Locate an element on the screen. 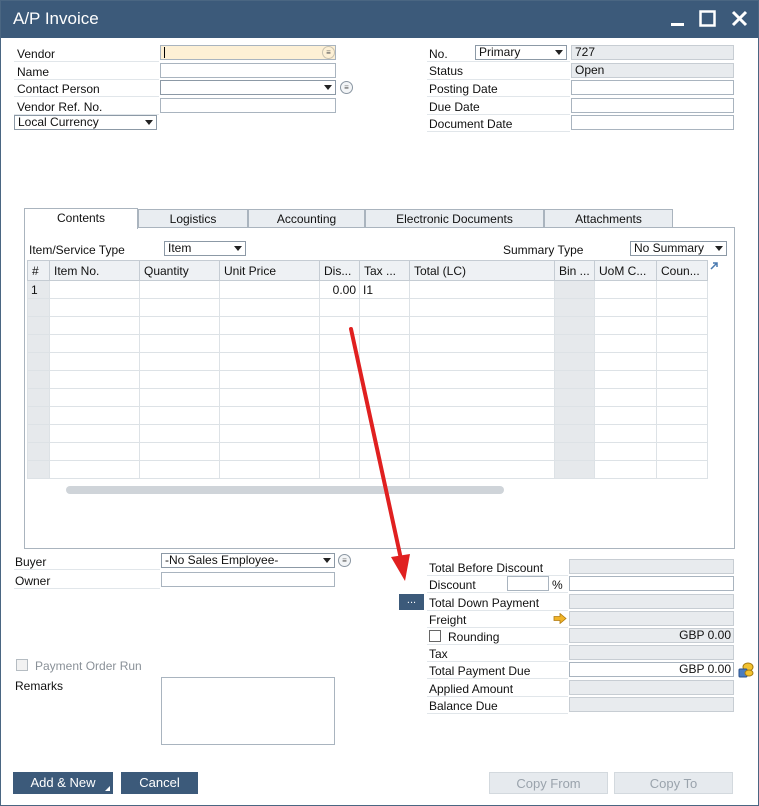 This screenshot has height=806, width=759. cancel-button: Cancel is located at coordinates (159, 783).